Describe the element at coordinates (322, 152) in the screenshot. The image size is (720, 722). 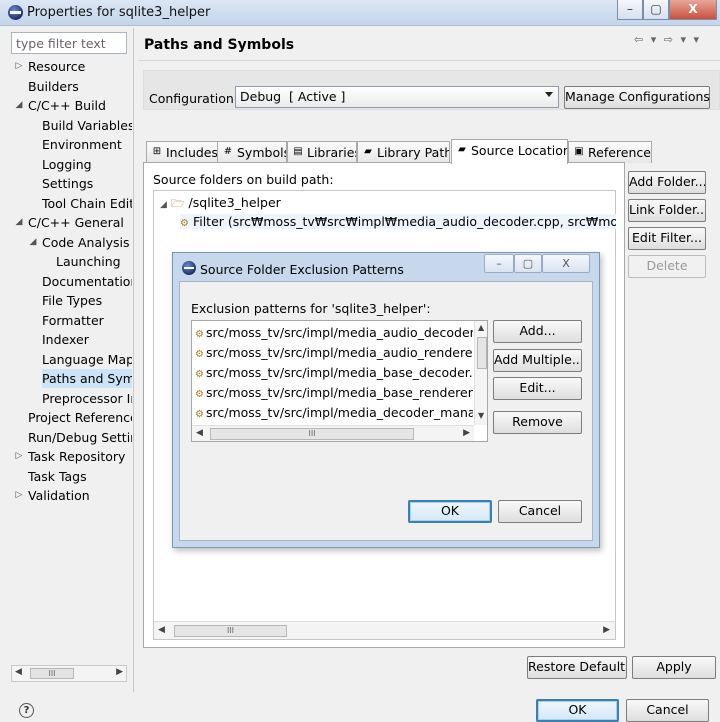
I see `tab-libraries: ▤ Libraries` at that location.